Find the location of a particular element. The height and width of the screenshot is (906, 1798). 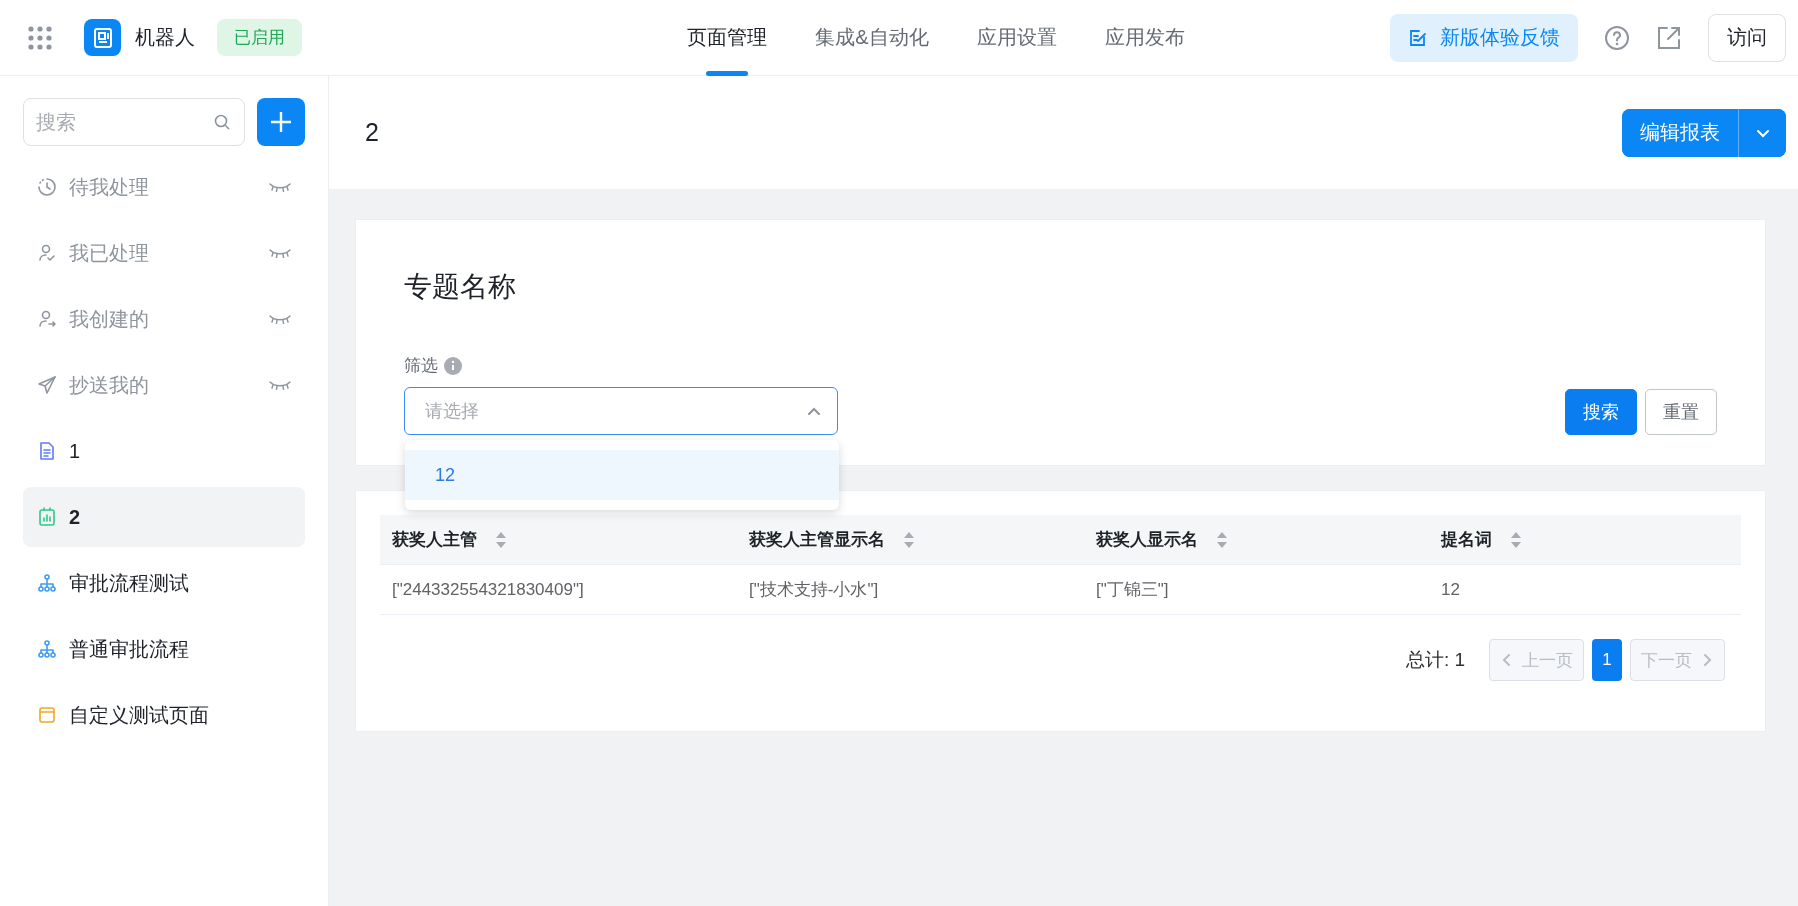

sidebar-item: 审批流程测试 is located at coordinates (164, 583).